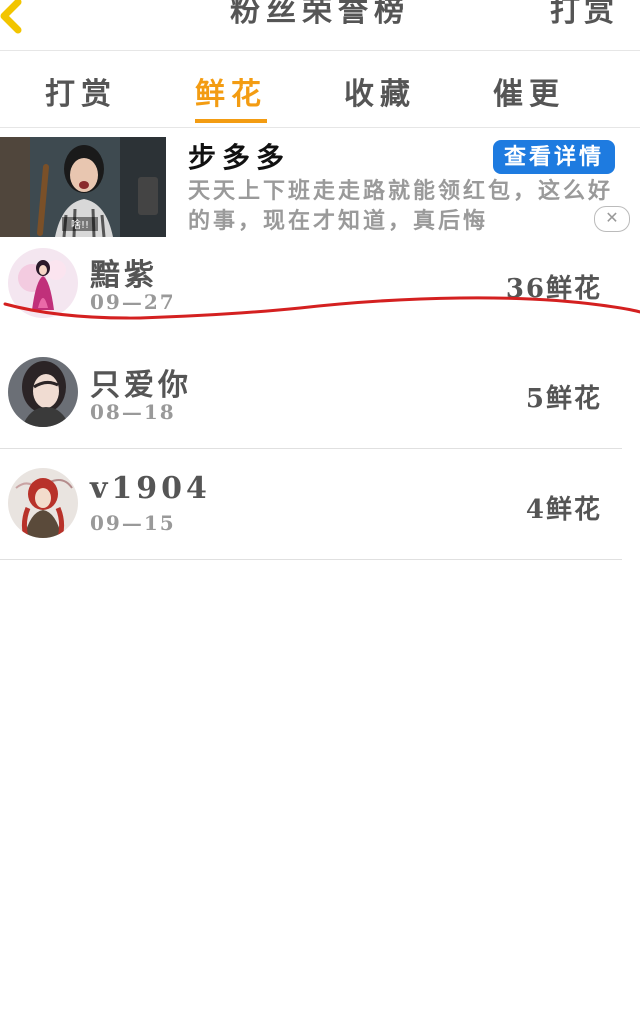  What do you see at coordinates (311, 295) in the screenshot?
I see `fan-row: 黯紫 09—27 36鲜花` at bounding box center [311, 295].